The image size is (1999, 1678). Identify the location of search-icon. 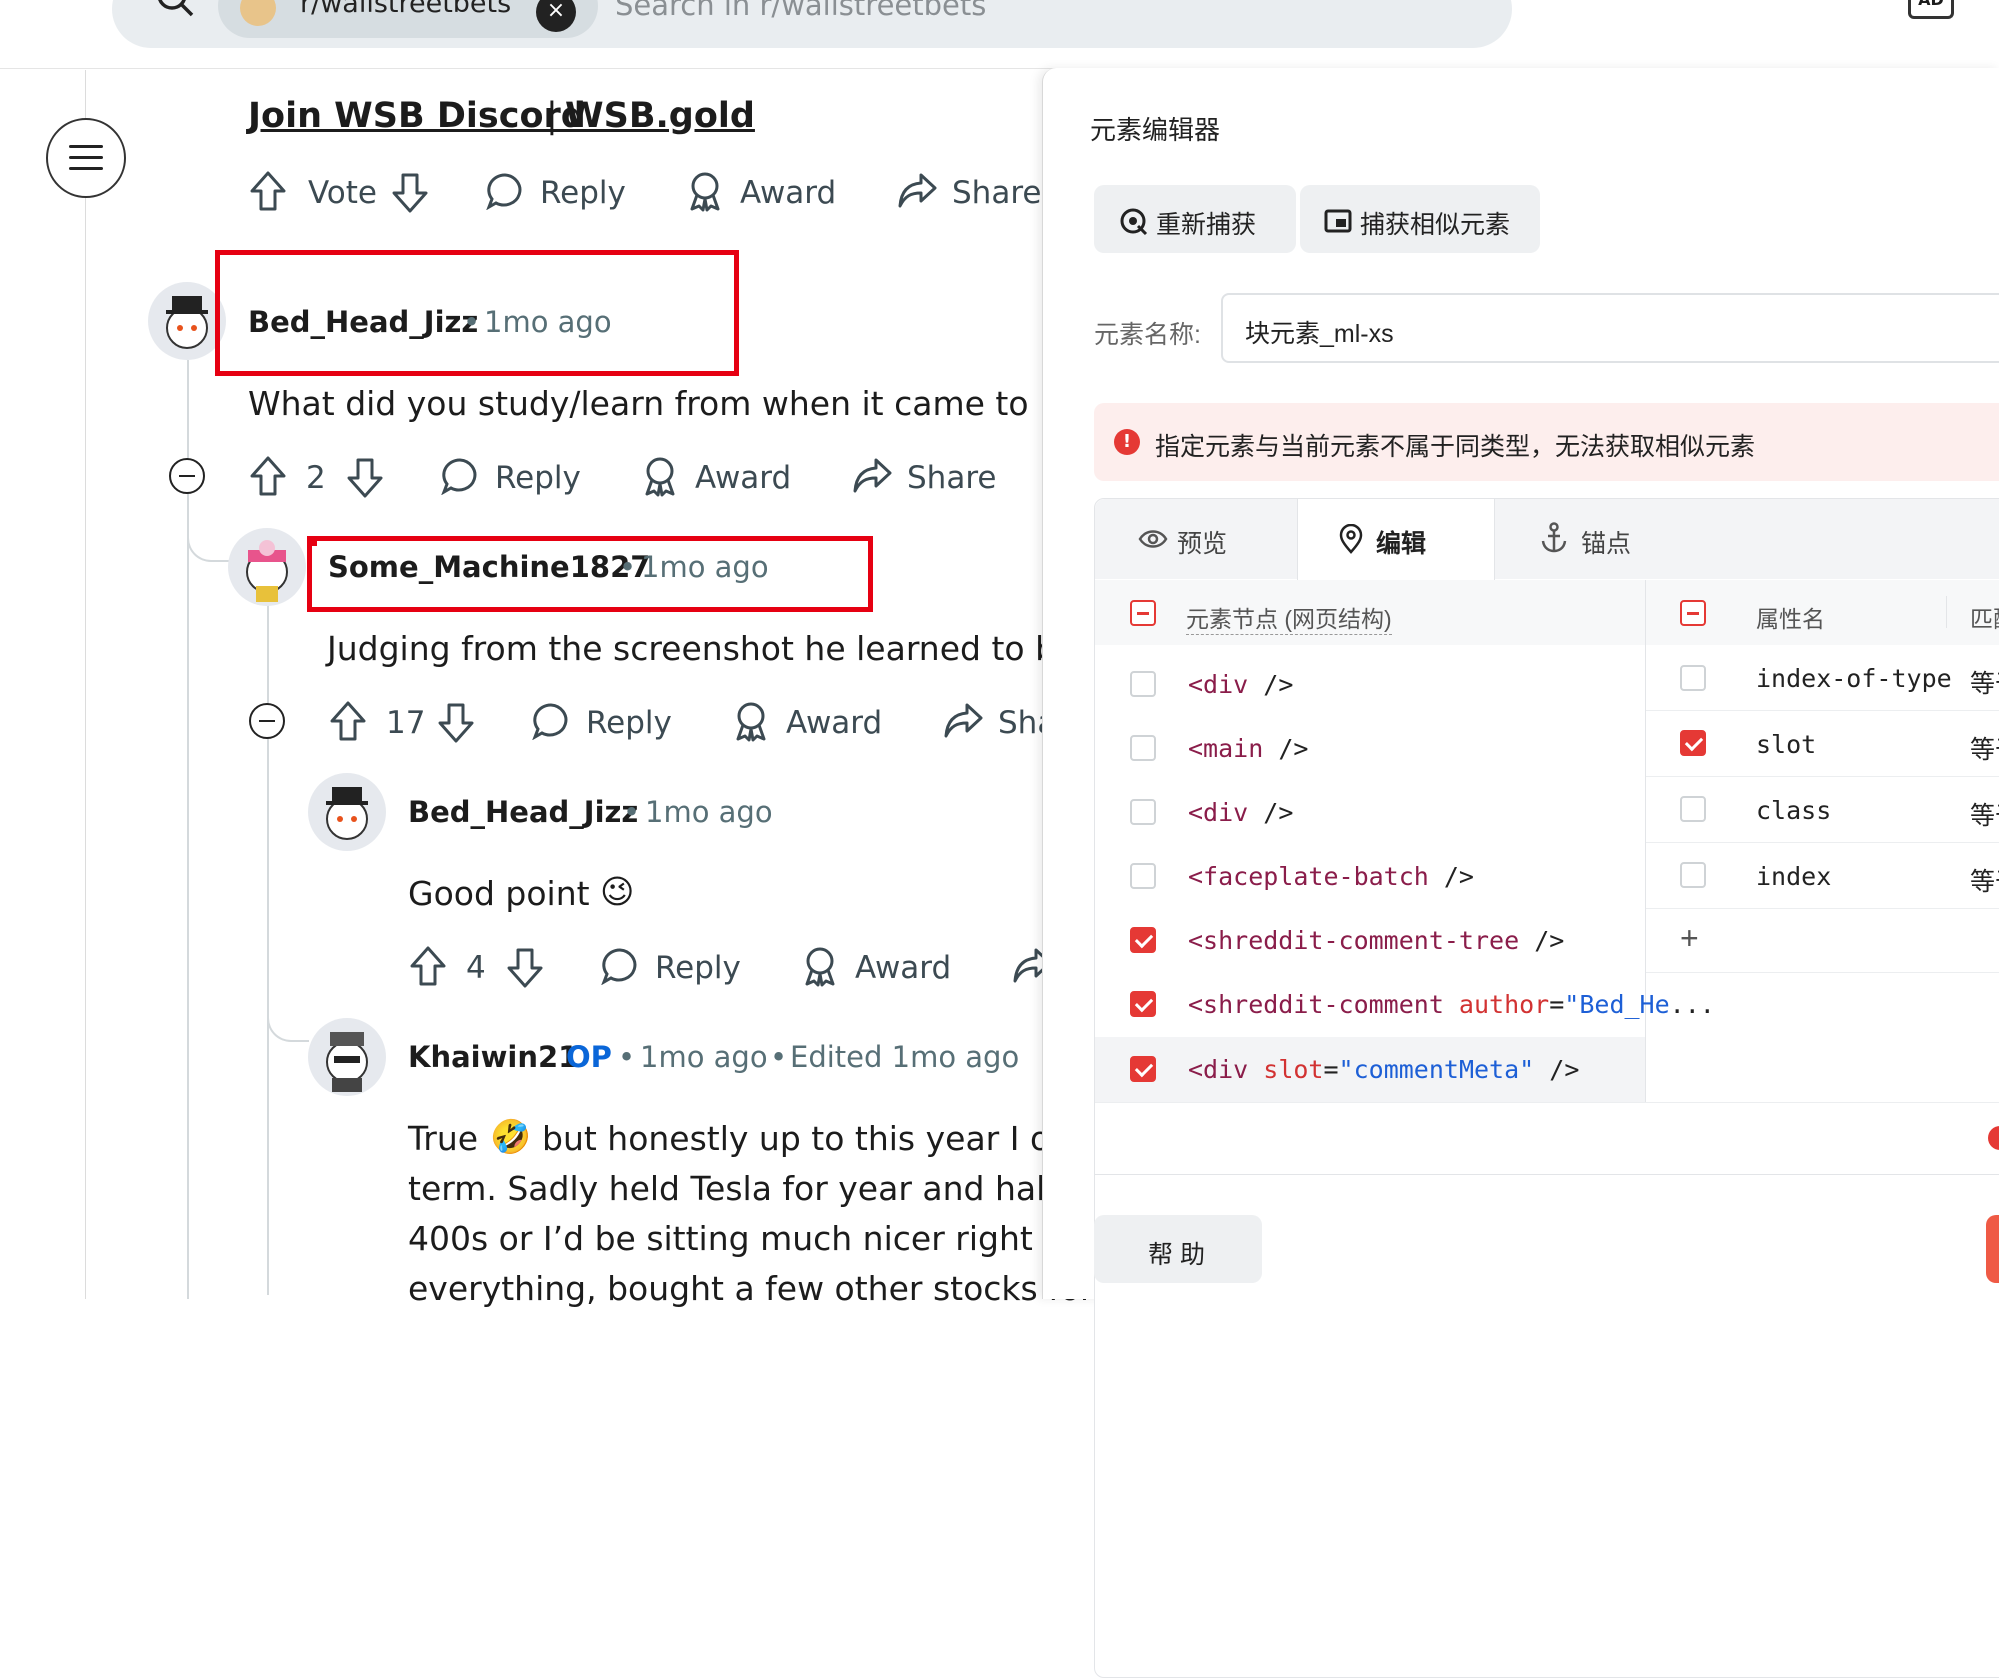
(176, 8).